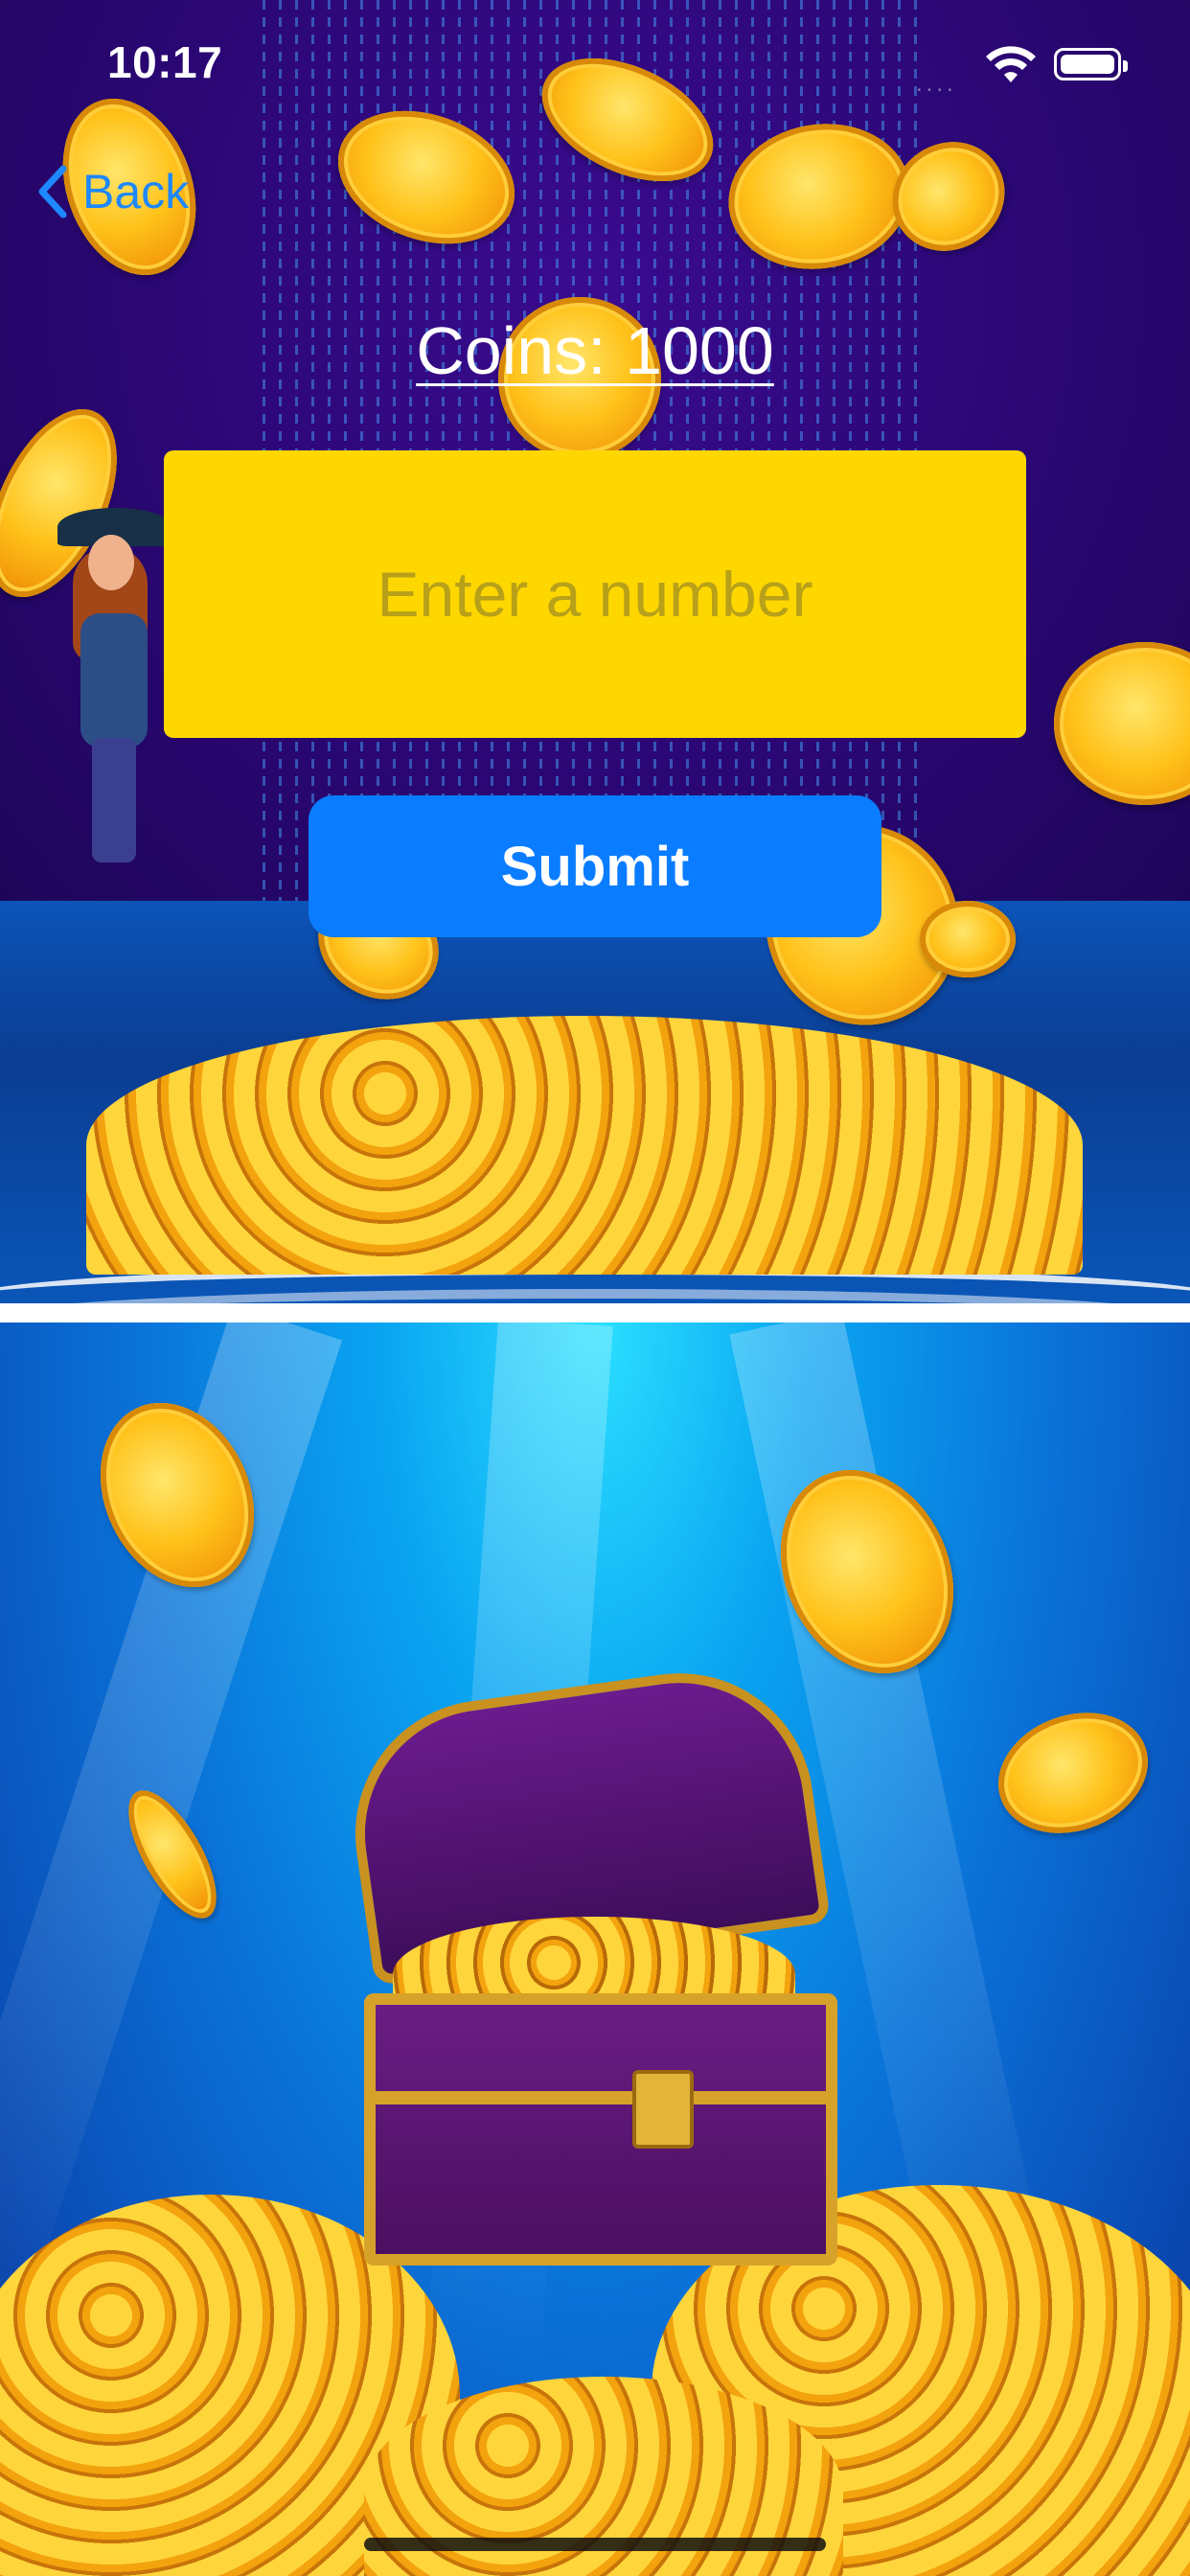  What do you see at coordinates (968, 939) in the screenshot?
I see `coin-icon` at bounding box center [968, 939].